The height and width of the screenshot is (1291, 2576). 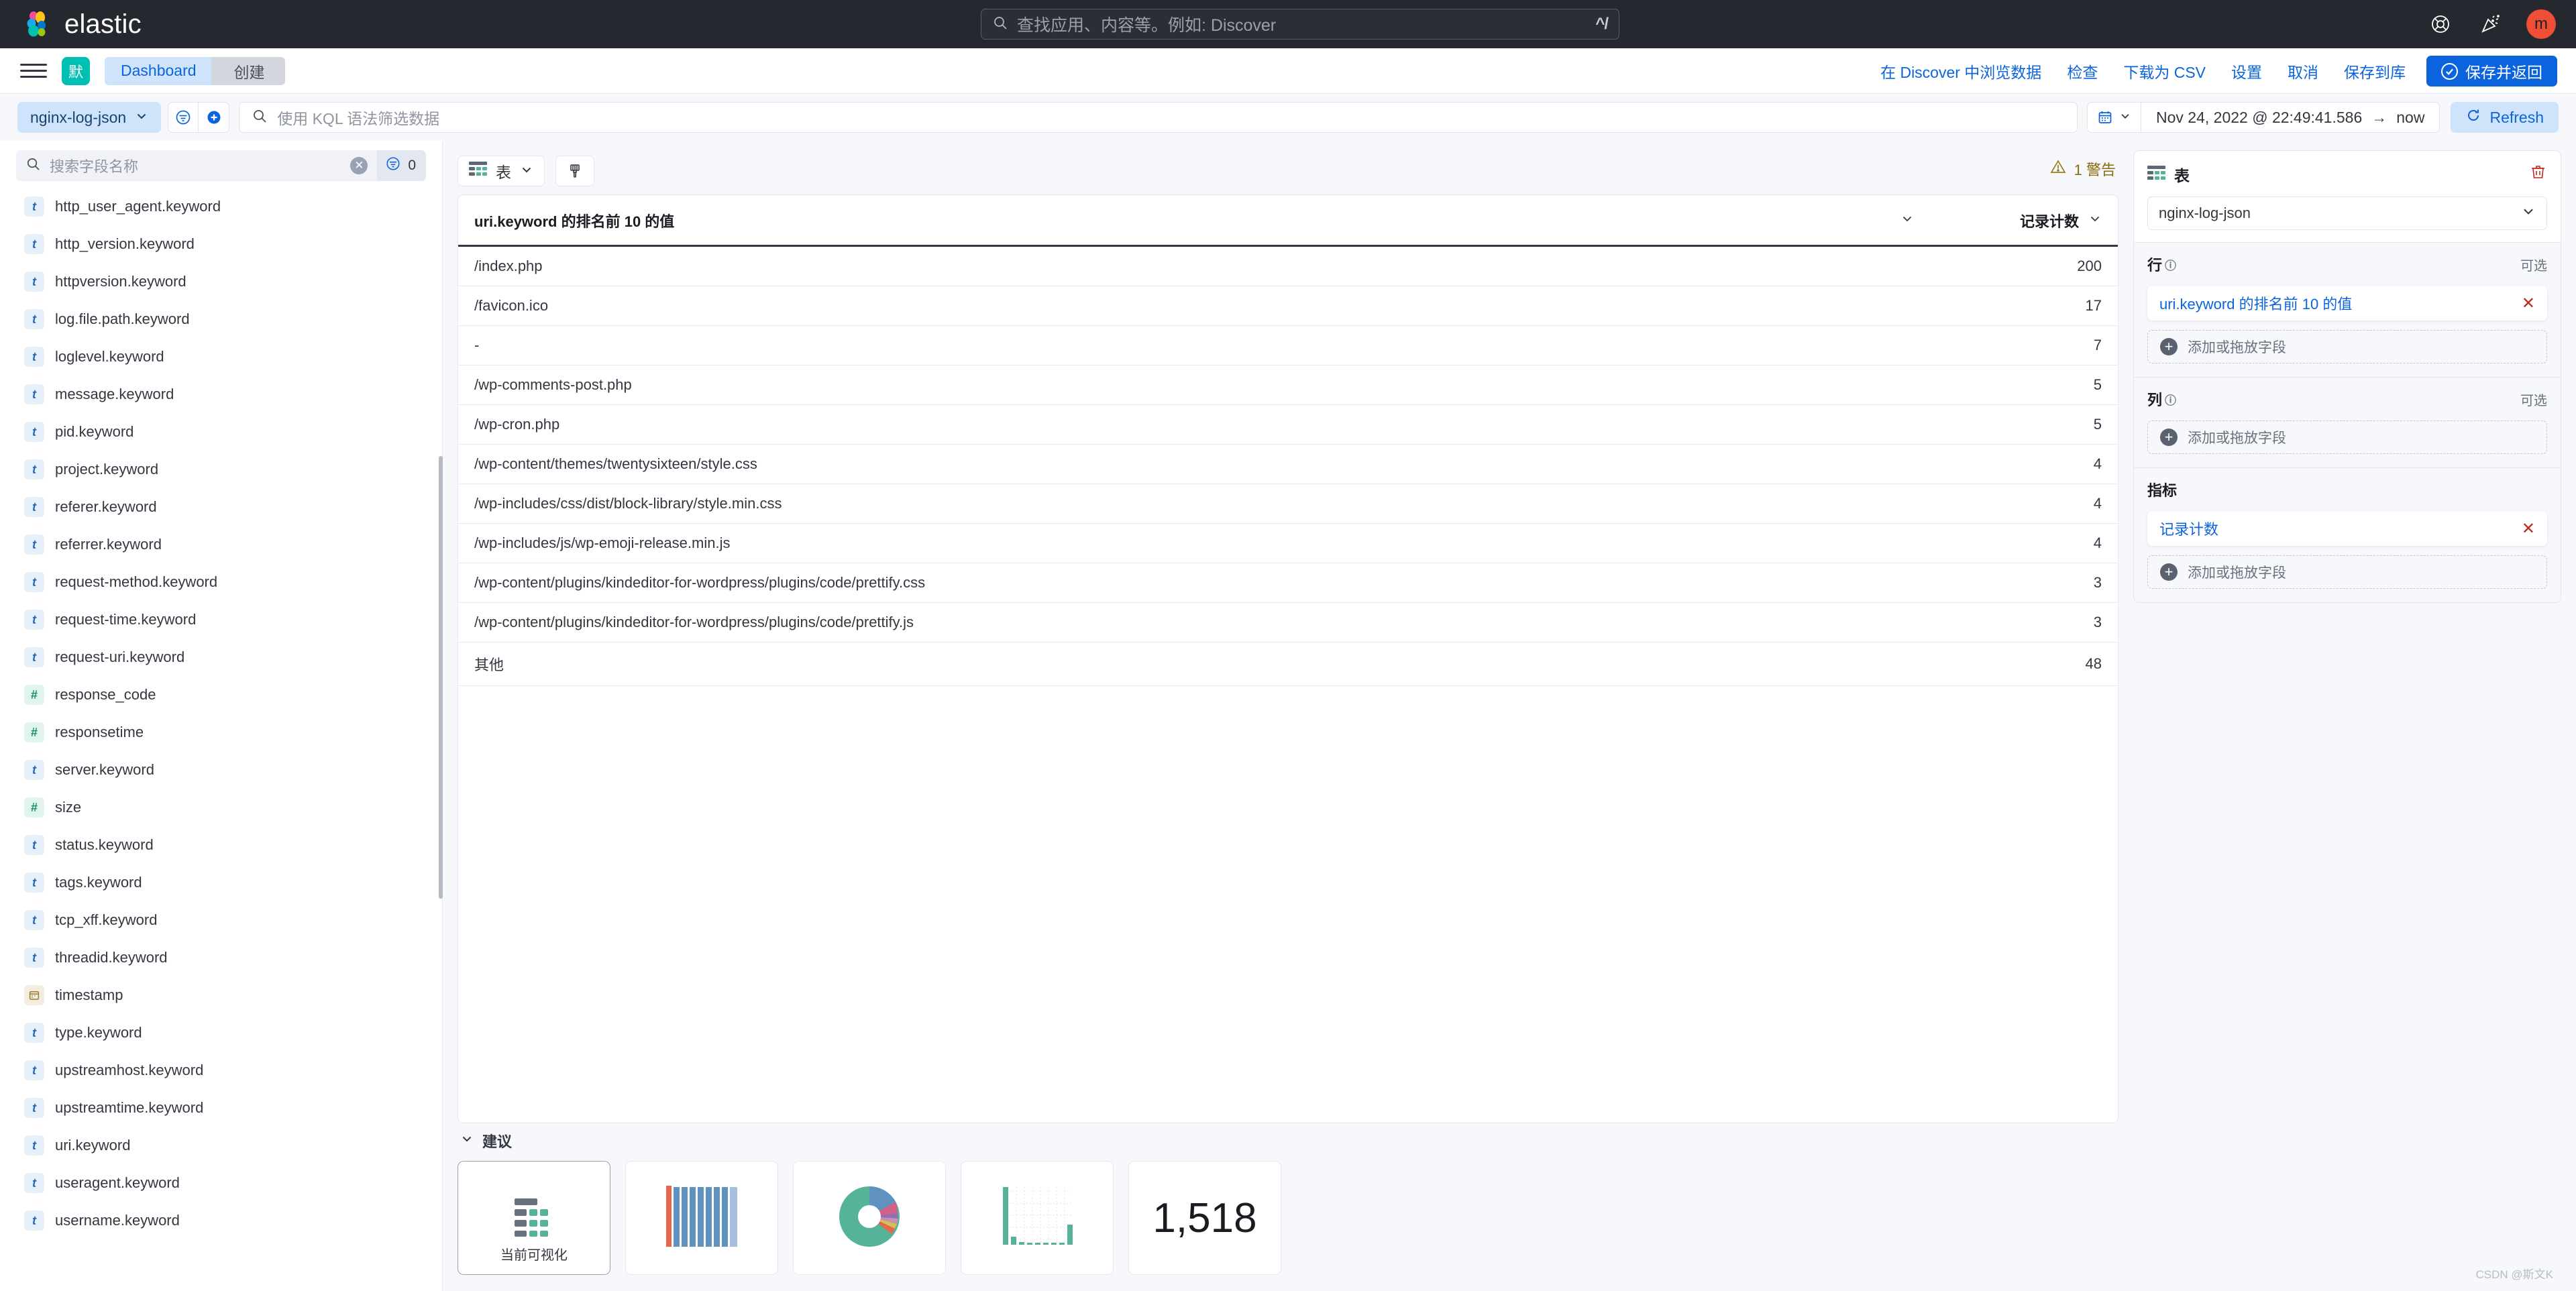 I want to click on table-column-header-uri: uri.keyword 的排名前 10 的值, so click(x=1194, y=221).